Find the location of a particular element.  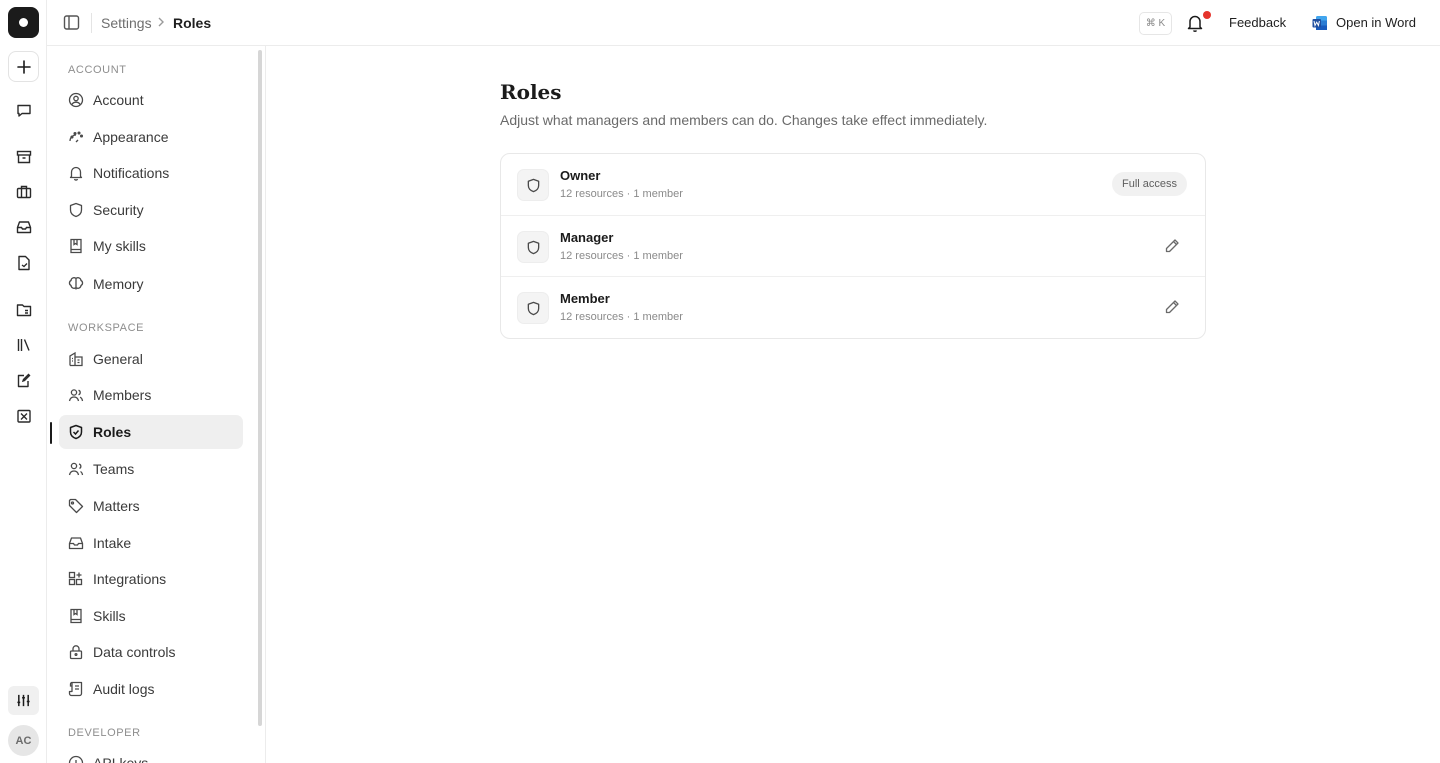

section-title-developer: DEVELOPER is located at coordinates (104, 733).